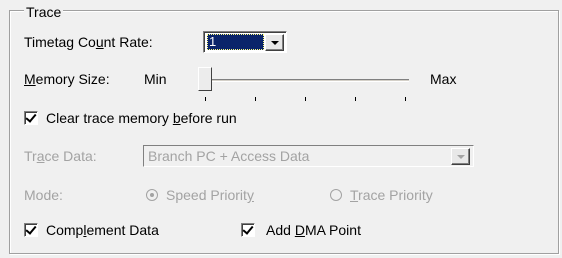 This screenshot has height=258, width=562. I want to click on add-dma-point-checkbox, so click(248, 230).